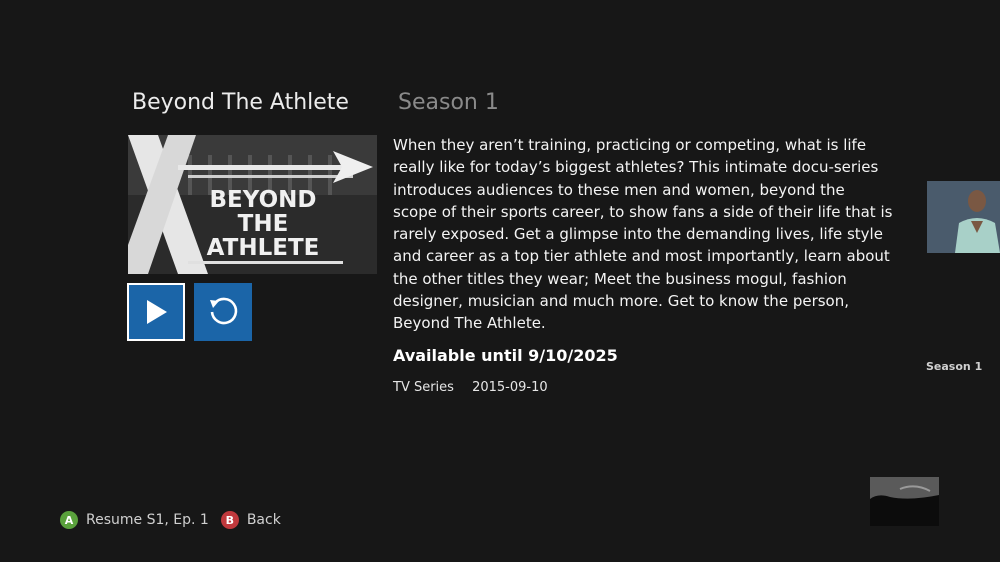 The height and width of the screenshot is (562, 1000). Describe the element at coordinates (264, 520) in the screenshot. I see `back-hint-label: Back` at that location.